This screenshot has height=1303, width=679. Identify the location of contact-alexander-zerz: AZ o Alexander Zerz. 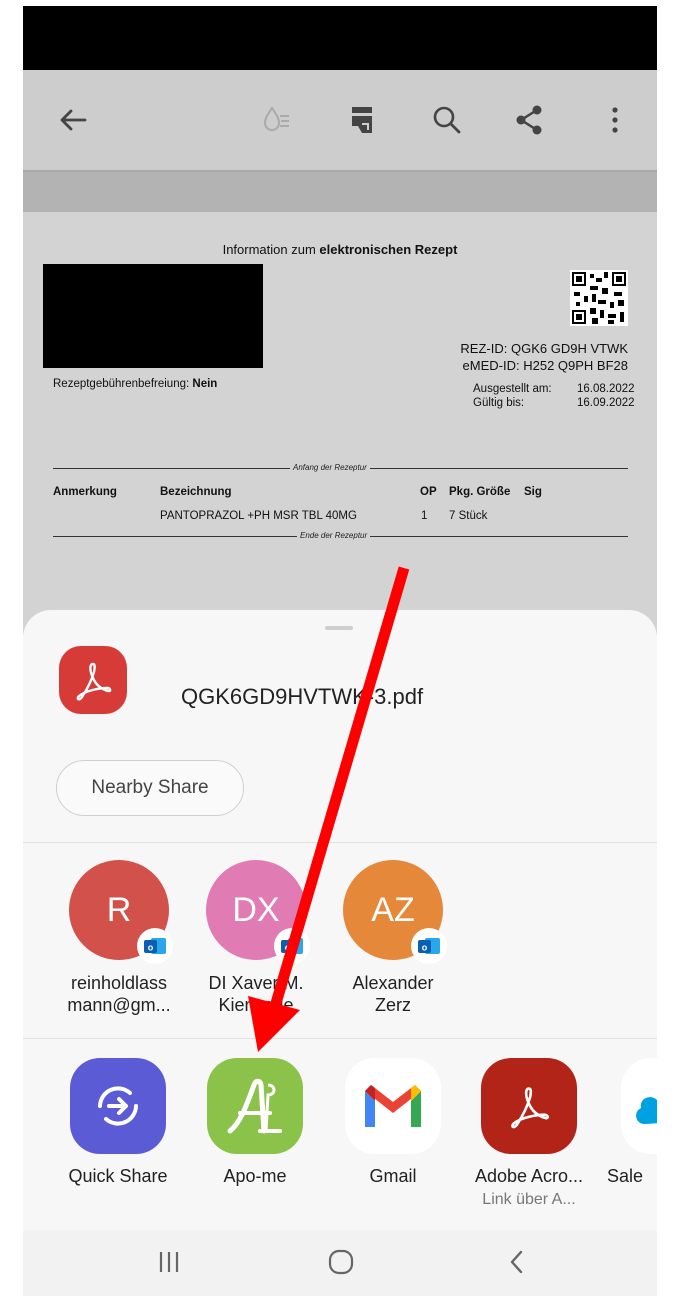
(393, 938).